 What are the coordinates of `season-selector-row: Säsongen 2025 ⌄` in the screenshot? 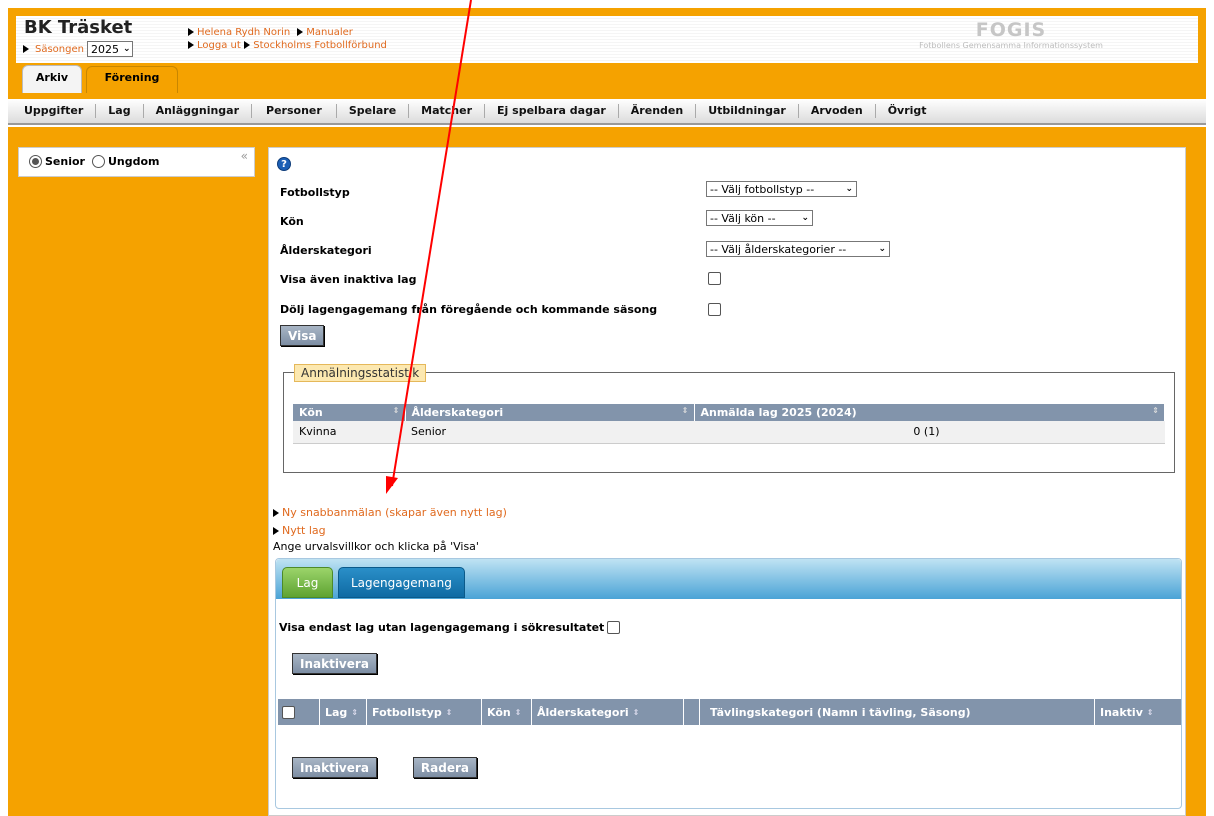 It's located at (78, 49).